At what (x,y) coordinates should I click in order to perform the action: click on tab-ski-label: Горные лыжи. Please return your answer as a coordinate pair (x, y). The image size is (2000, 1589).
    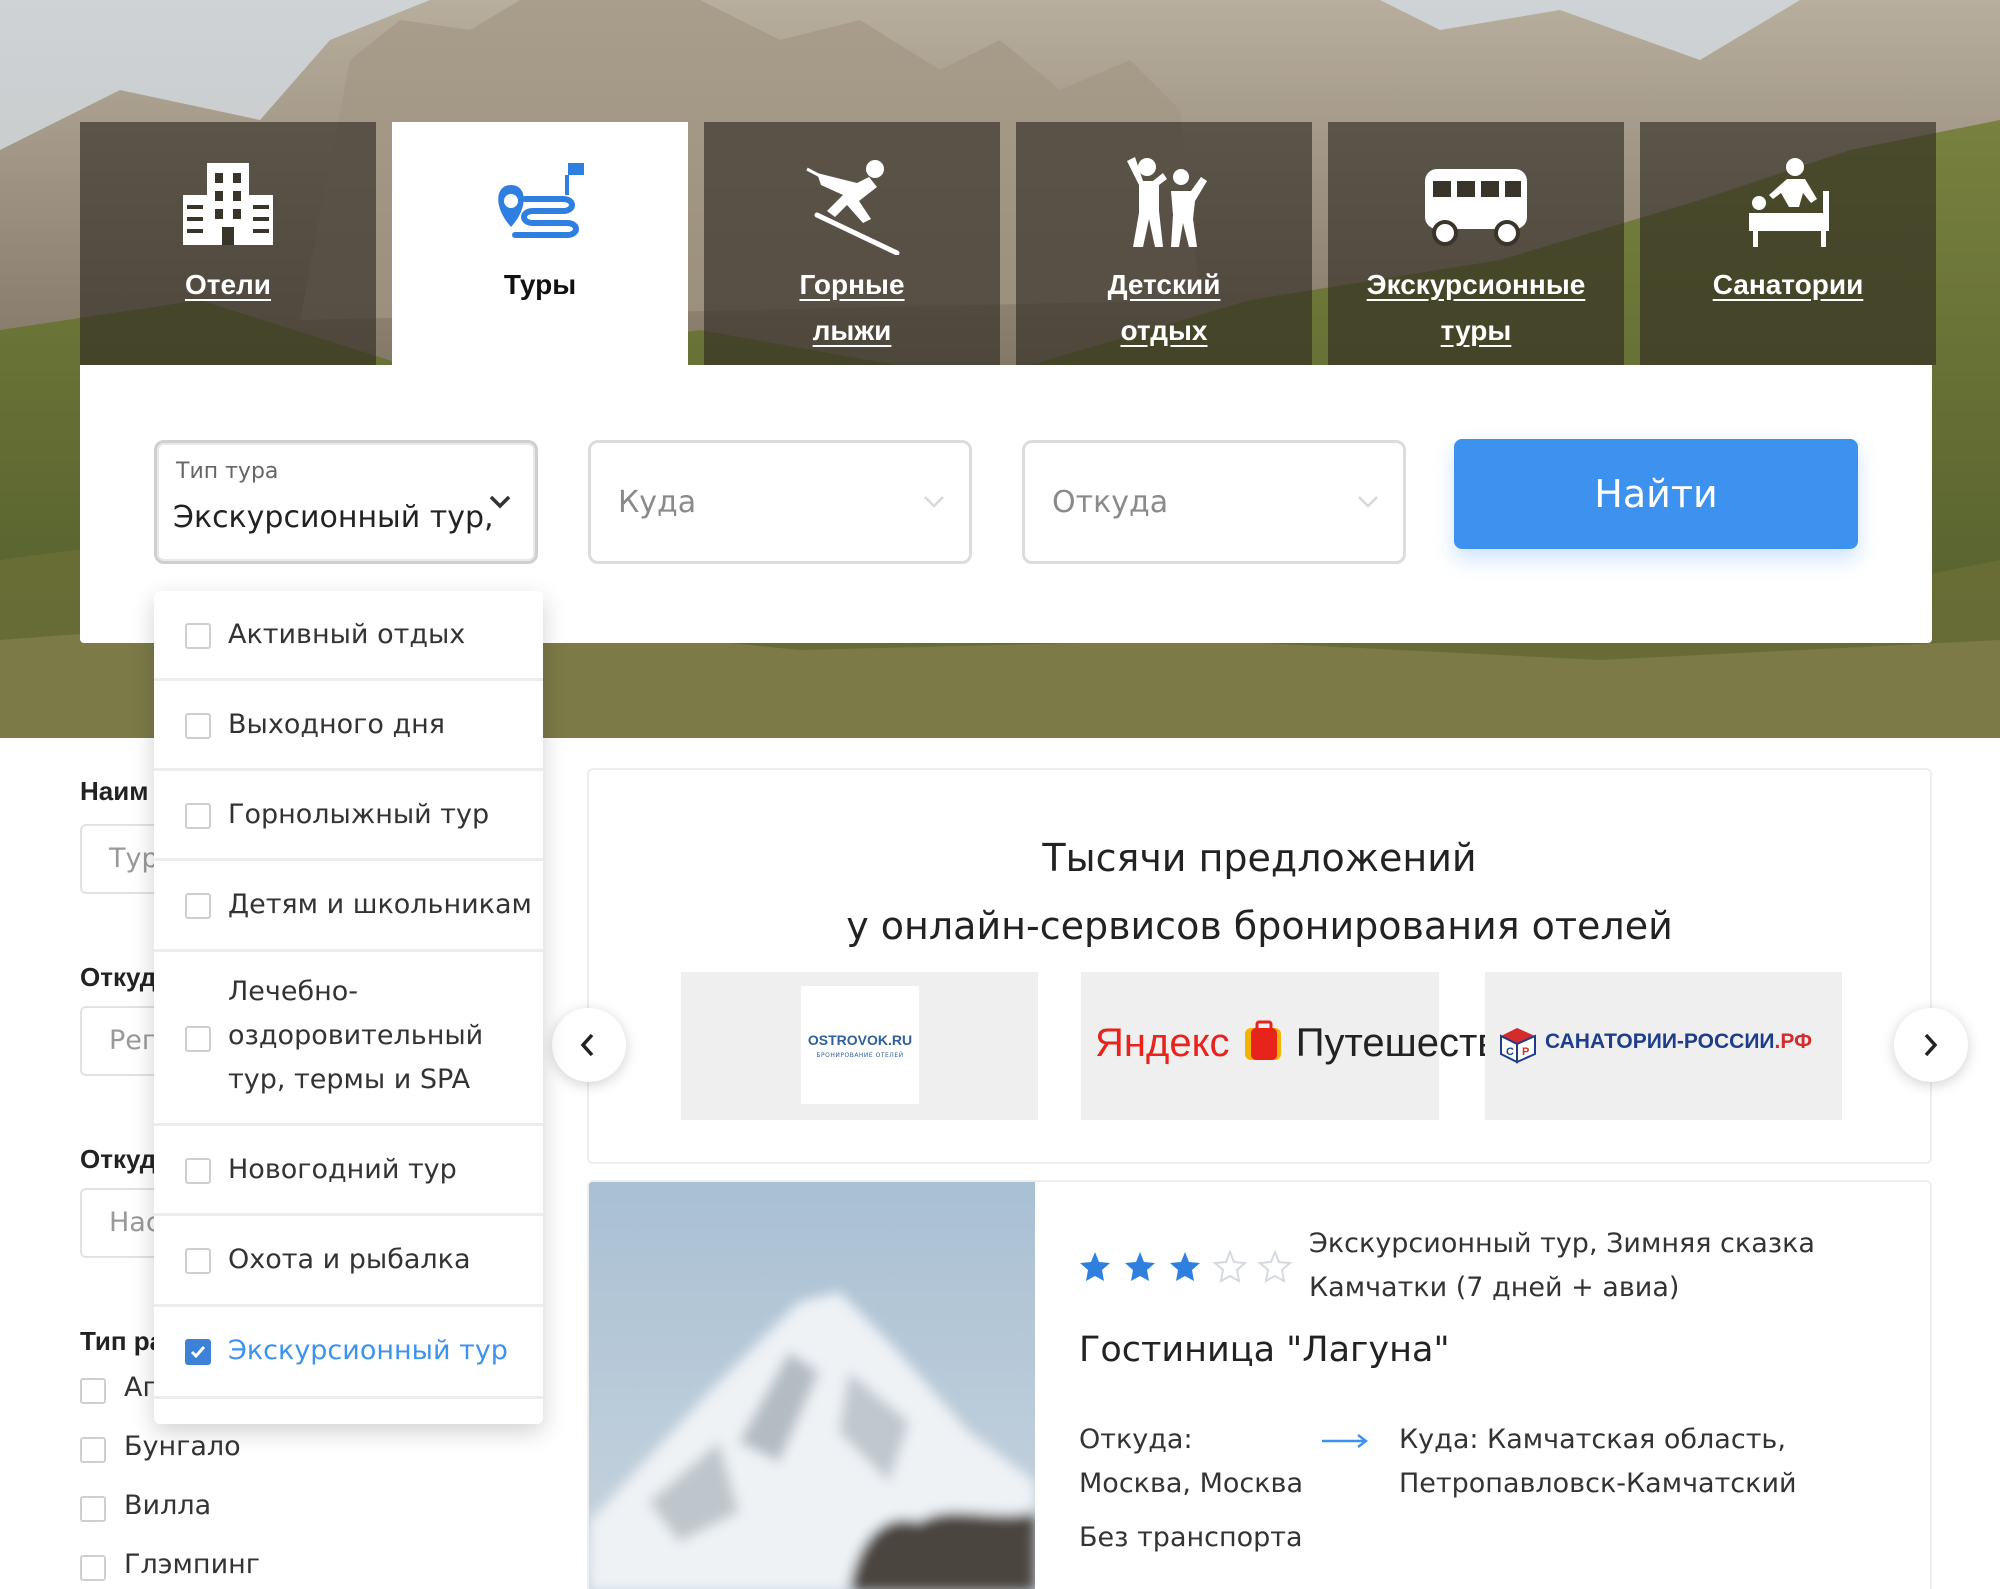
    Looking at the image, I should click on (852, 307).